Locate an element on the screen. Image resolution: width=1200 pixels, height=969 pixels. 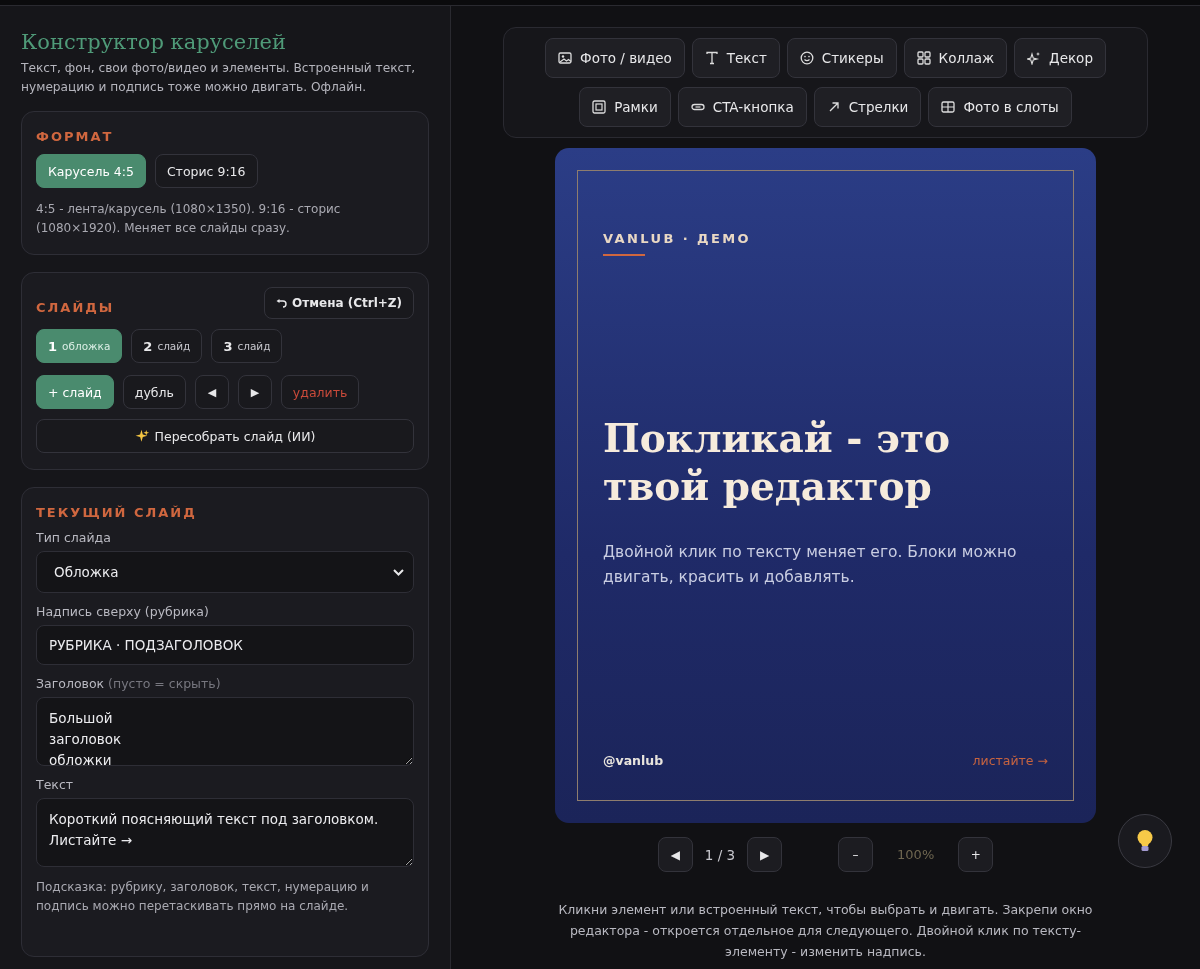
tip-text: Подсказка: рубрику, заголовок, текст, нумерацию и подпись можно перетаскивать прямо на слайде. is located at coordinates (203, 897).